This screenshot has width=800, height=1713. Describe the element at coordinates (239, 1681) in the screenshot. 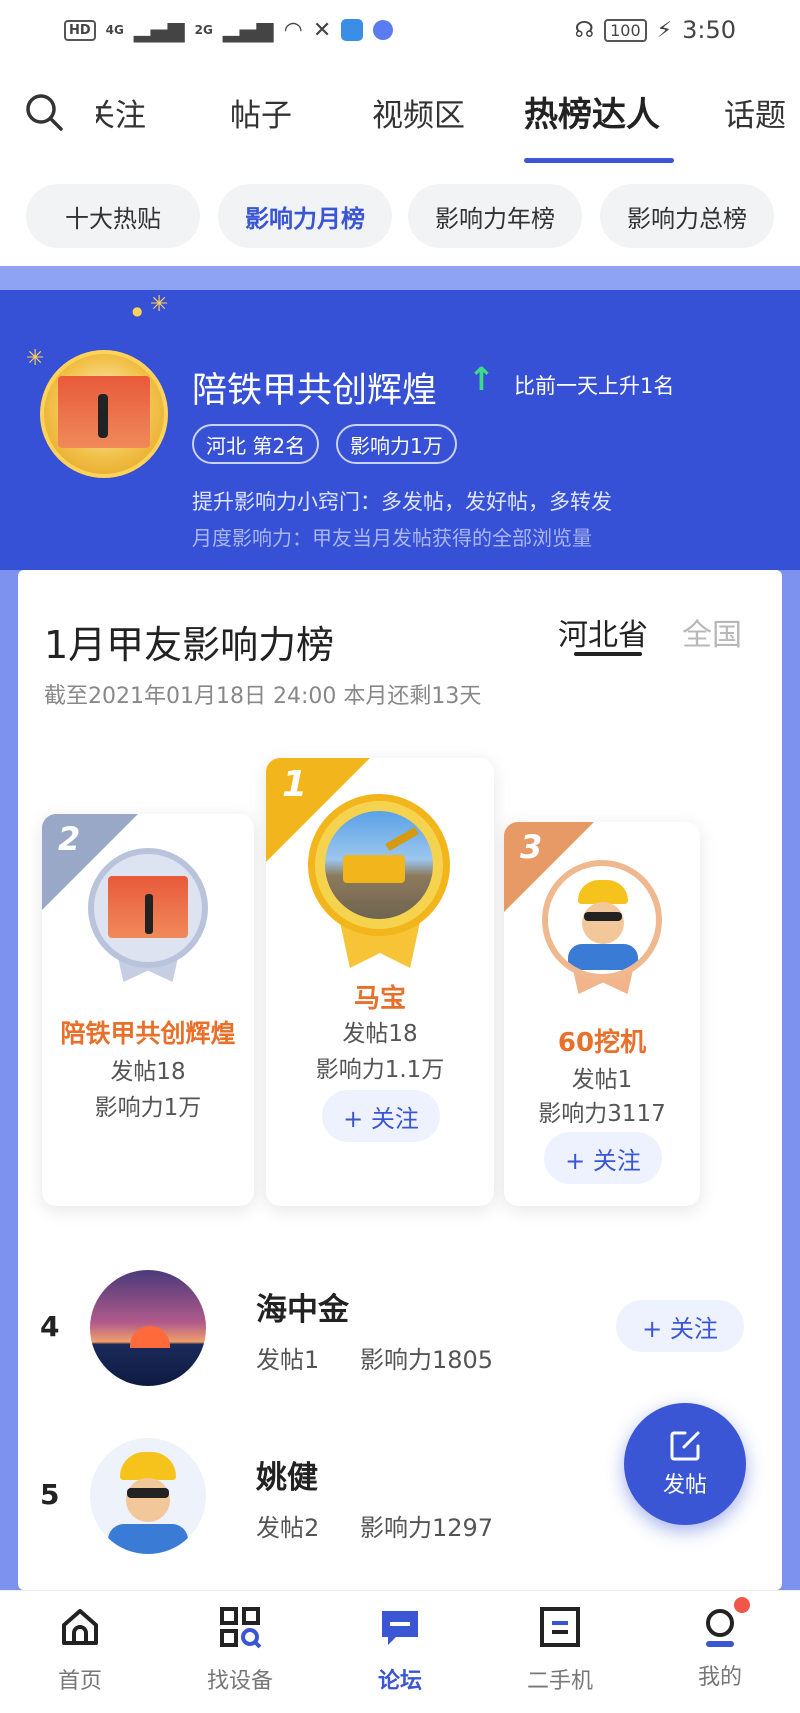

I see `nav-label: 找设备` at that location.